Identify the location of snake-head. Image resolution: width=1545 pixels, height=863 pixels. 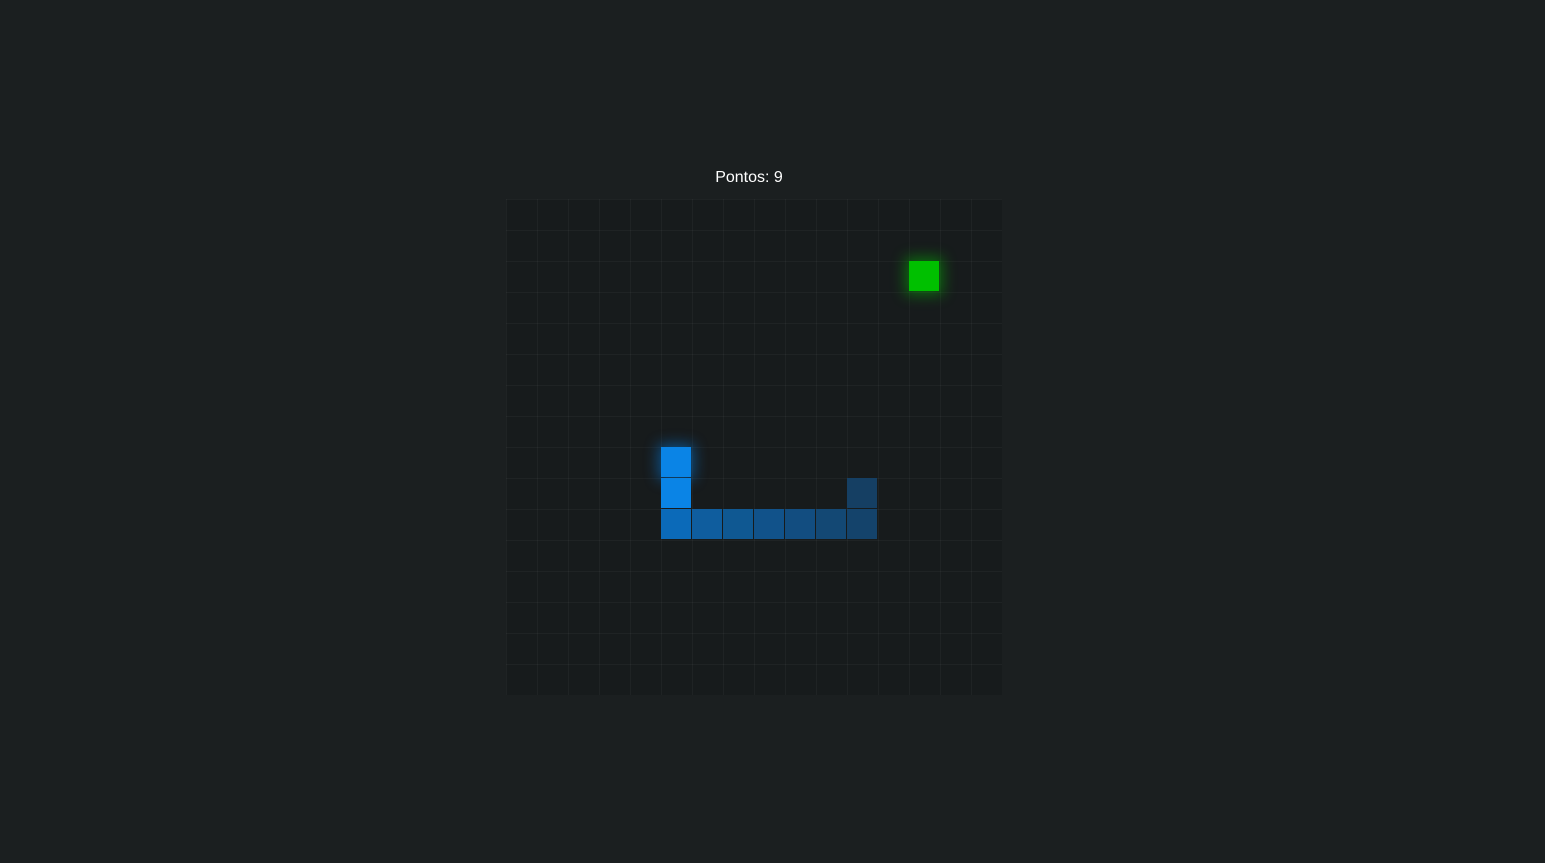
(676, 462).